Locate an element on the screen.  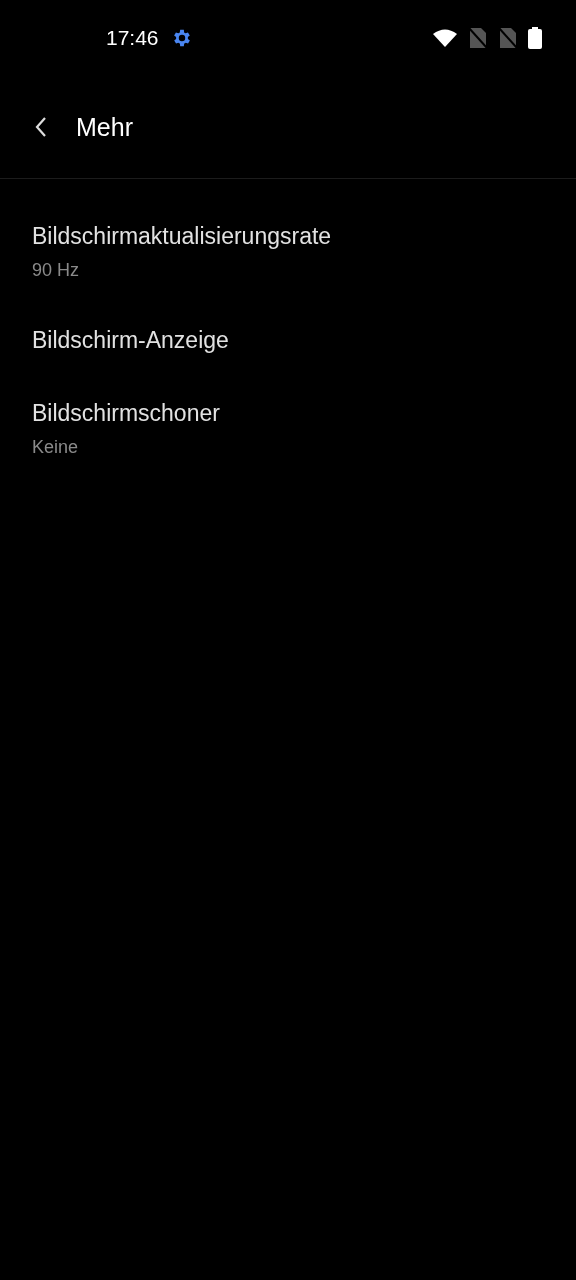
item-title: Bildschirm-Anzeige is located at coordinates (131, 340).